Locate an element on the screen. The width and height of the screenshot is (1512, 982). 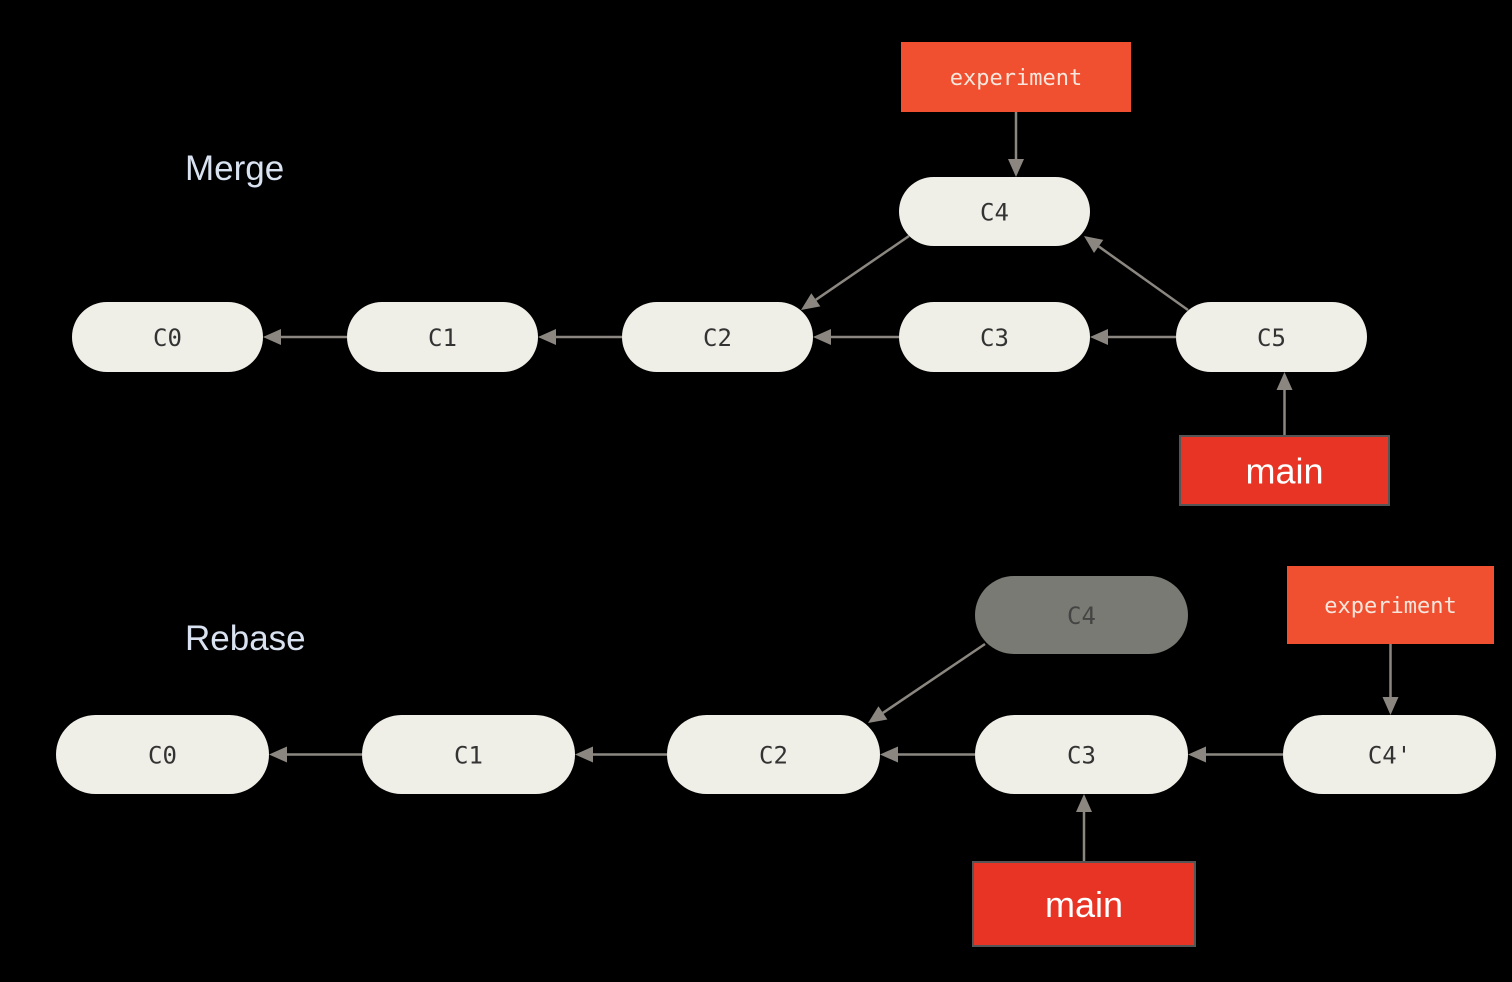
edge-merge-C5-to-C4 is located at coordinates (1136, 274).